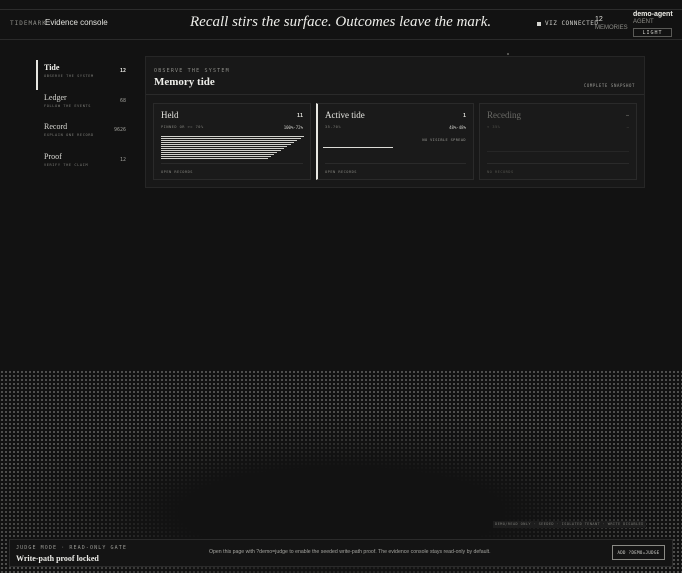 The width and height of the screenshot is (682, 573). What do you see at coordinates (170, 115) in the screenshot?
I see `card-title: Held` at bounding box center [170, 115].